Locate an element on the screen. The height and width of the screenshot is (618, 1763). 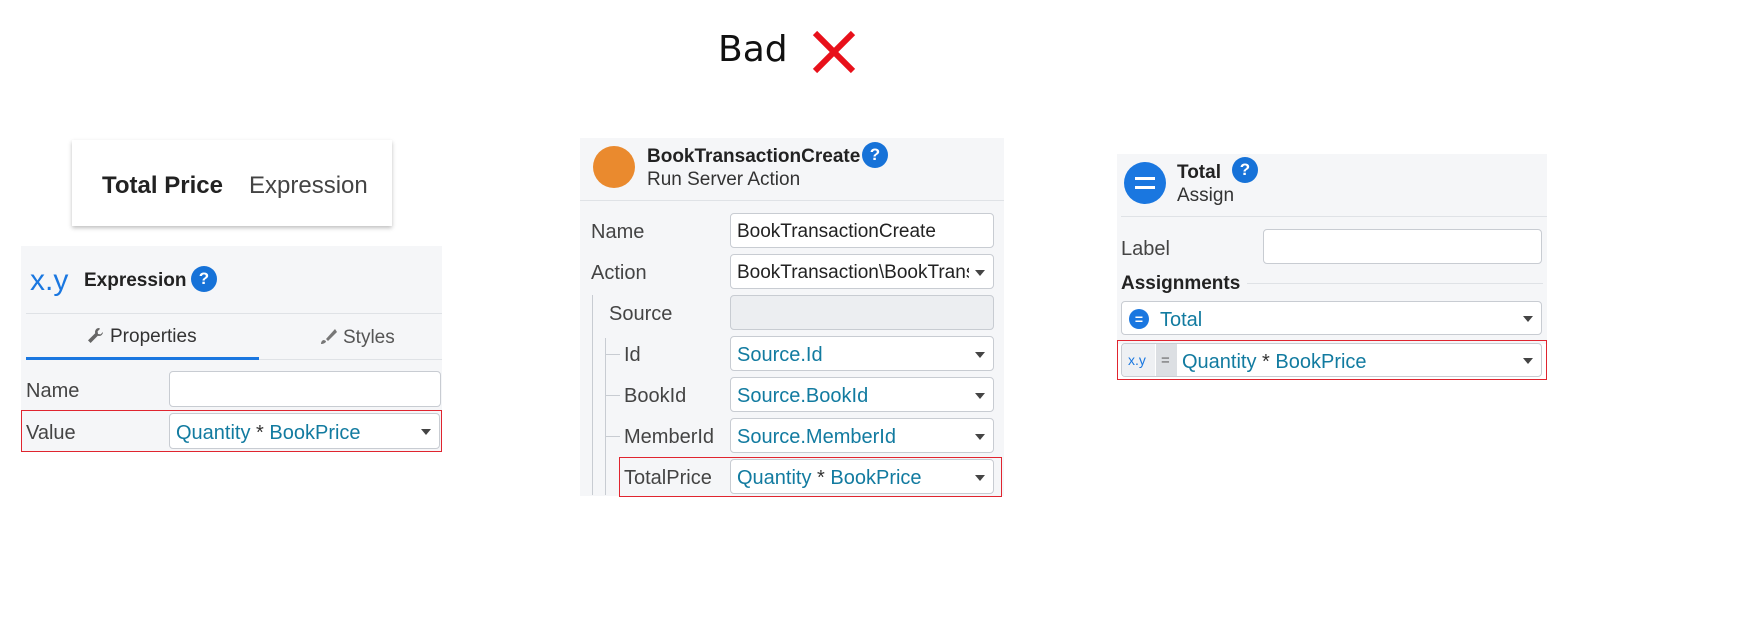
totalprice-expression-dropdown: Quantity * BookPrice is located at coordinates (862, 476).